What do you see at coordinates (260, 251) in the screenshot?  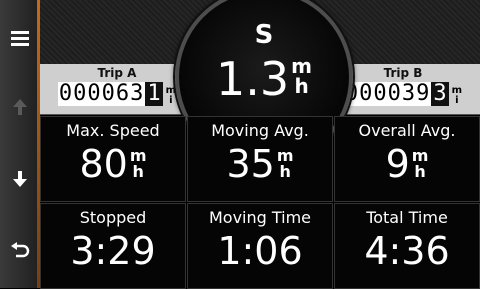 I see `stat-value: 1:06` at bounding box center [260, 251].